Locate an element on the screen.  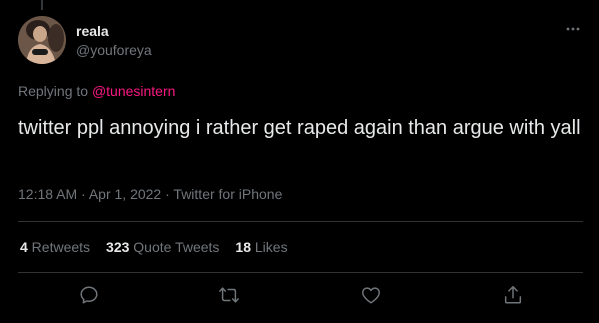
share-button is located at coordinates (513, 295).